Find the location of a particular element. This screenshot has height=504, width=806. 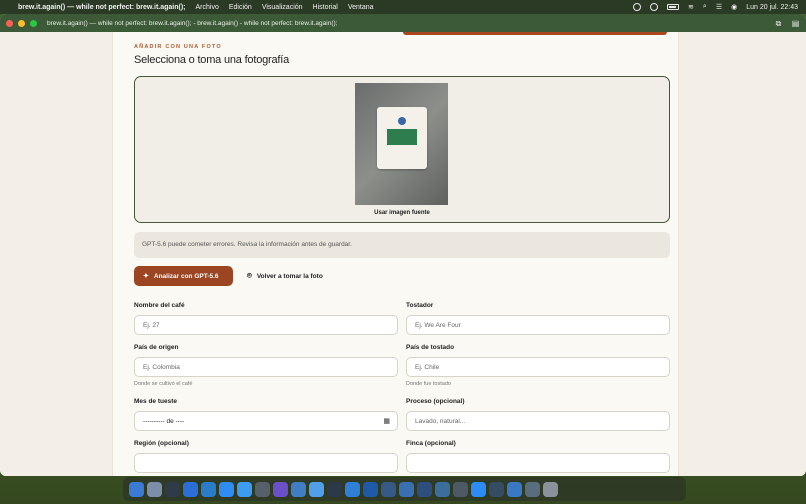

origin-country-input: Ej. Colombia is located at coordinates (266, 367).